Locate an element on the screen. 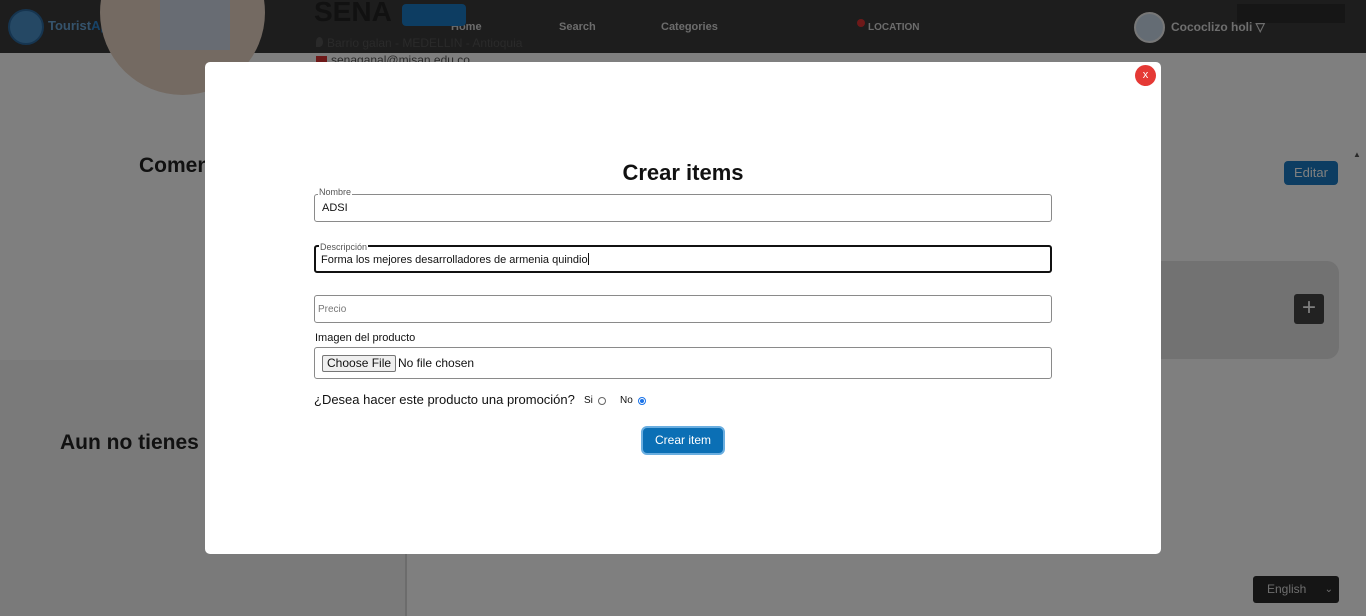 The height and width of the screenshot is (616, 1366). promo-no-label: No is located at coordinates (626, 400).